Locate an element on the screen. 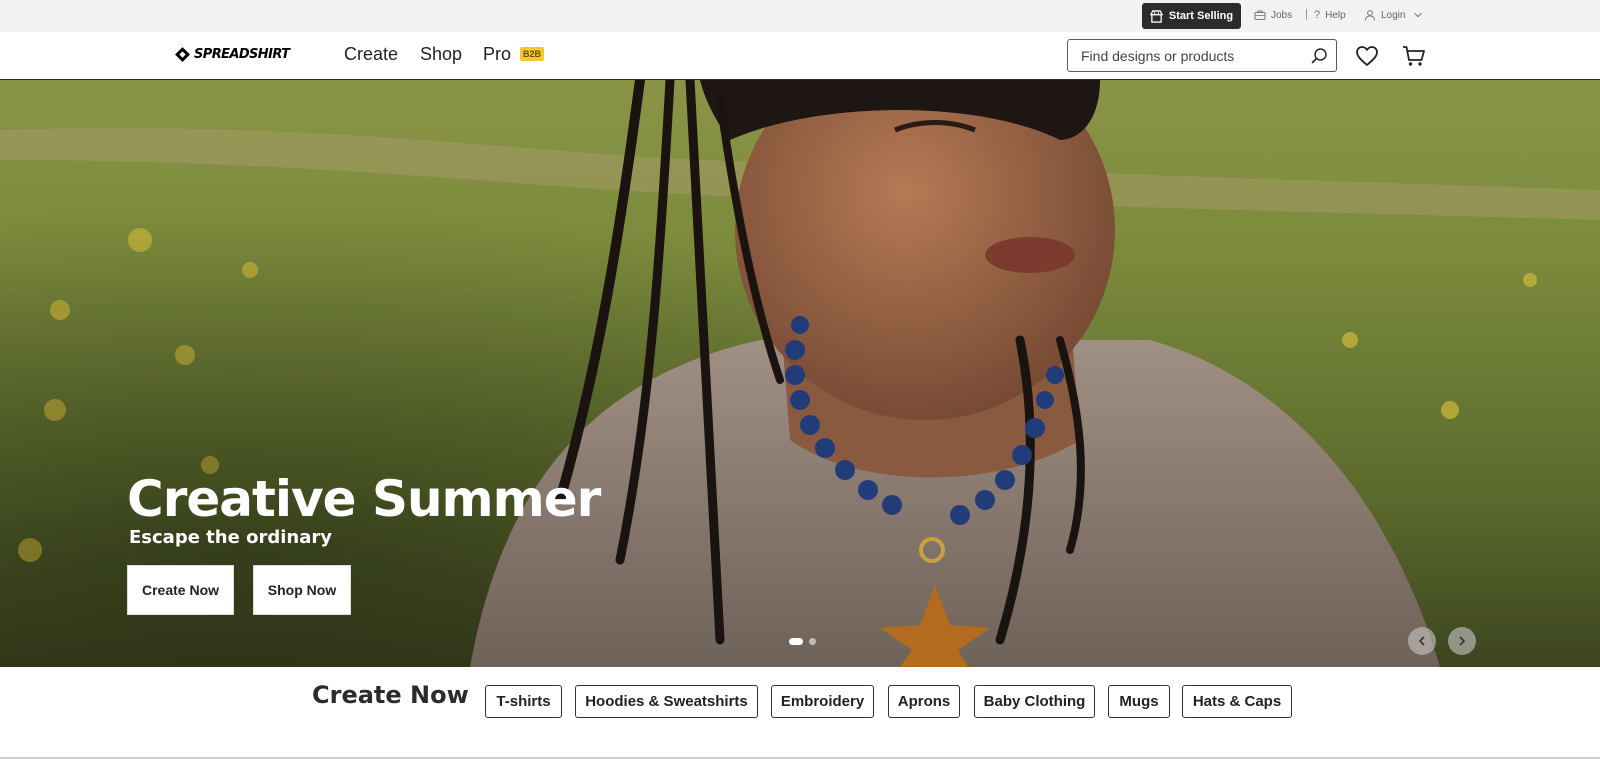 Image resolution: width=1600 pixels, height=760 pixels. login-label: Login is located at coordinates (1393, 15).